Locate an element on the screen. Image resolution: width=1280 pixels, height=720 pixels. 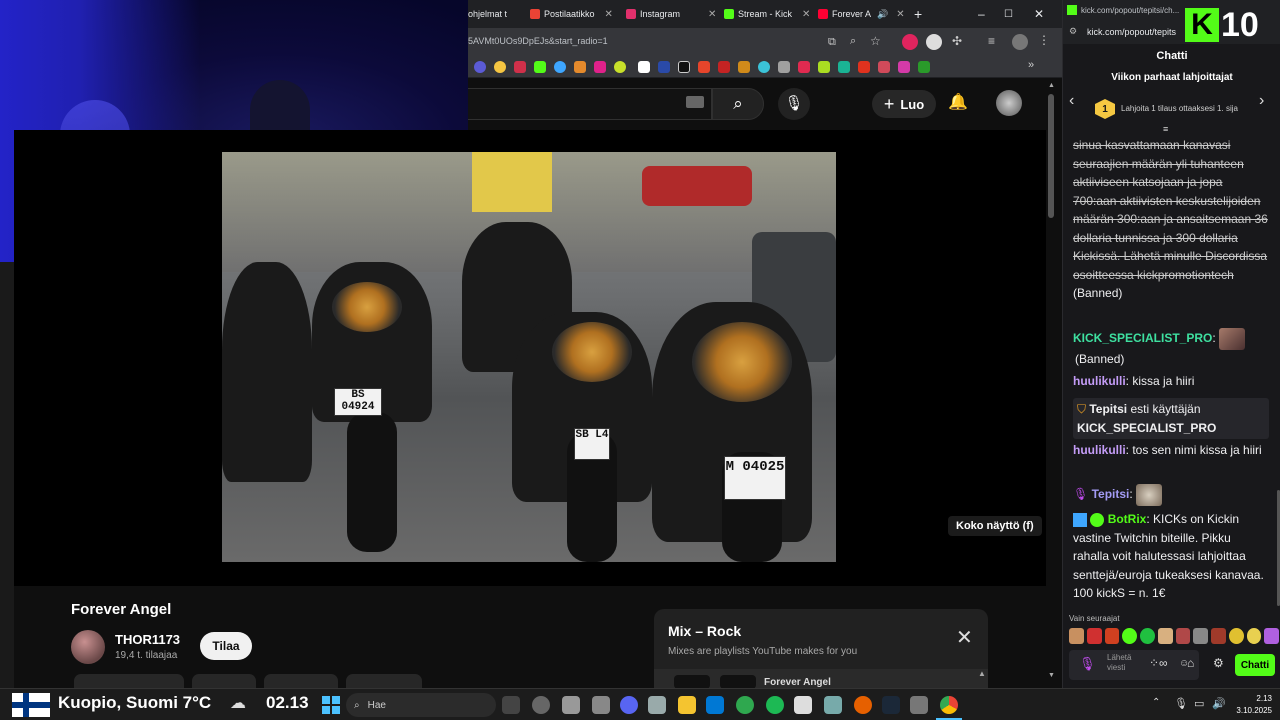
channel-name: THOR1173 is located at coordinates (147, 639).